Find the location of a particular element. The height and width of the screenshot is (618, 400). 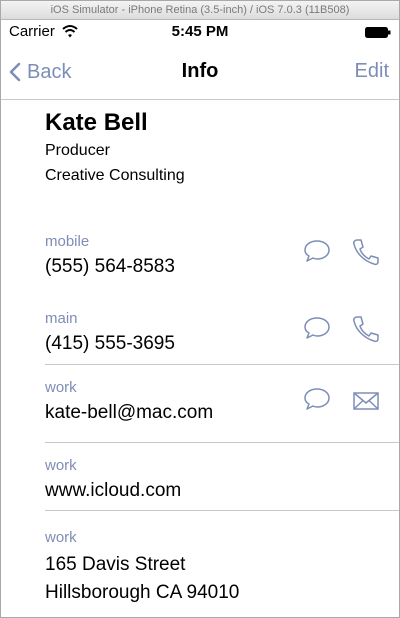

page-title: Info is located at coordinates (200, 71).